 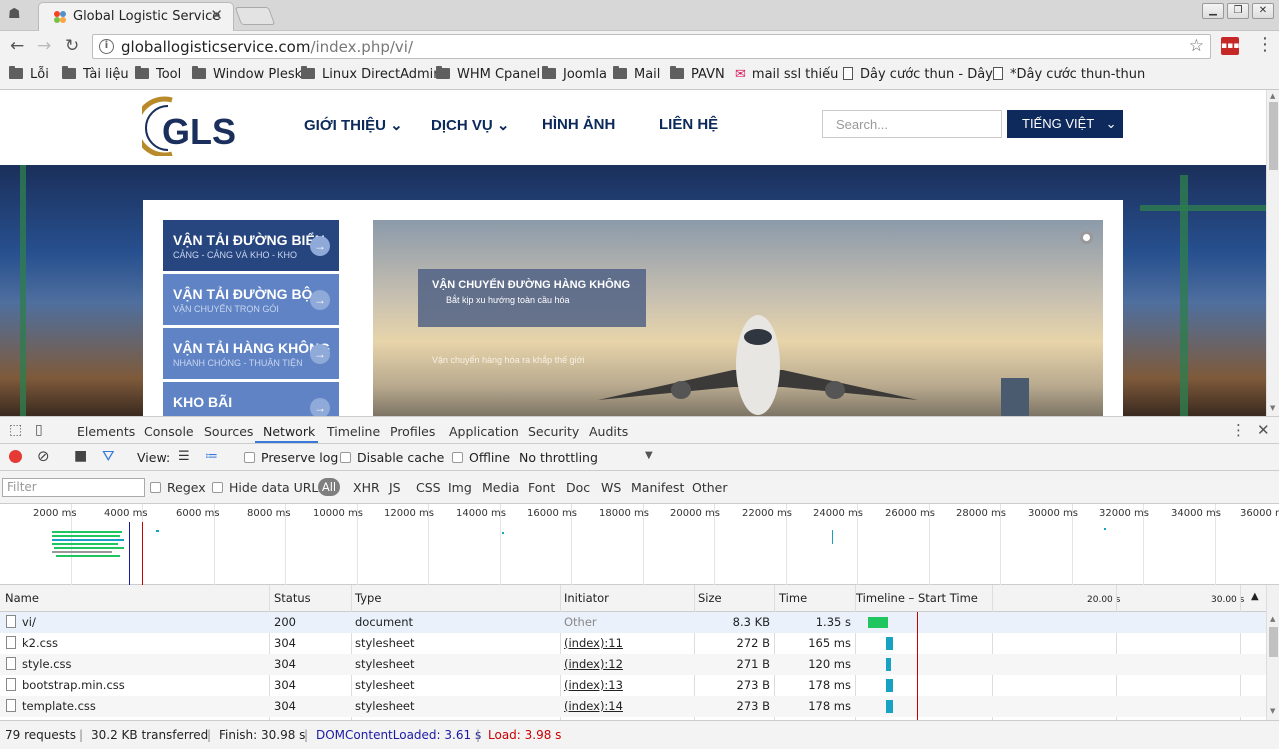 I want to click on filter-media: Media, so click(x=501, y=487).